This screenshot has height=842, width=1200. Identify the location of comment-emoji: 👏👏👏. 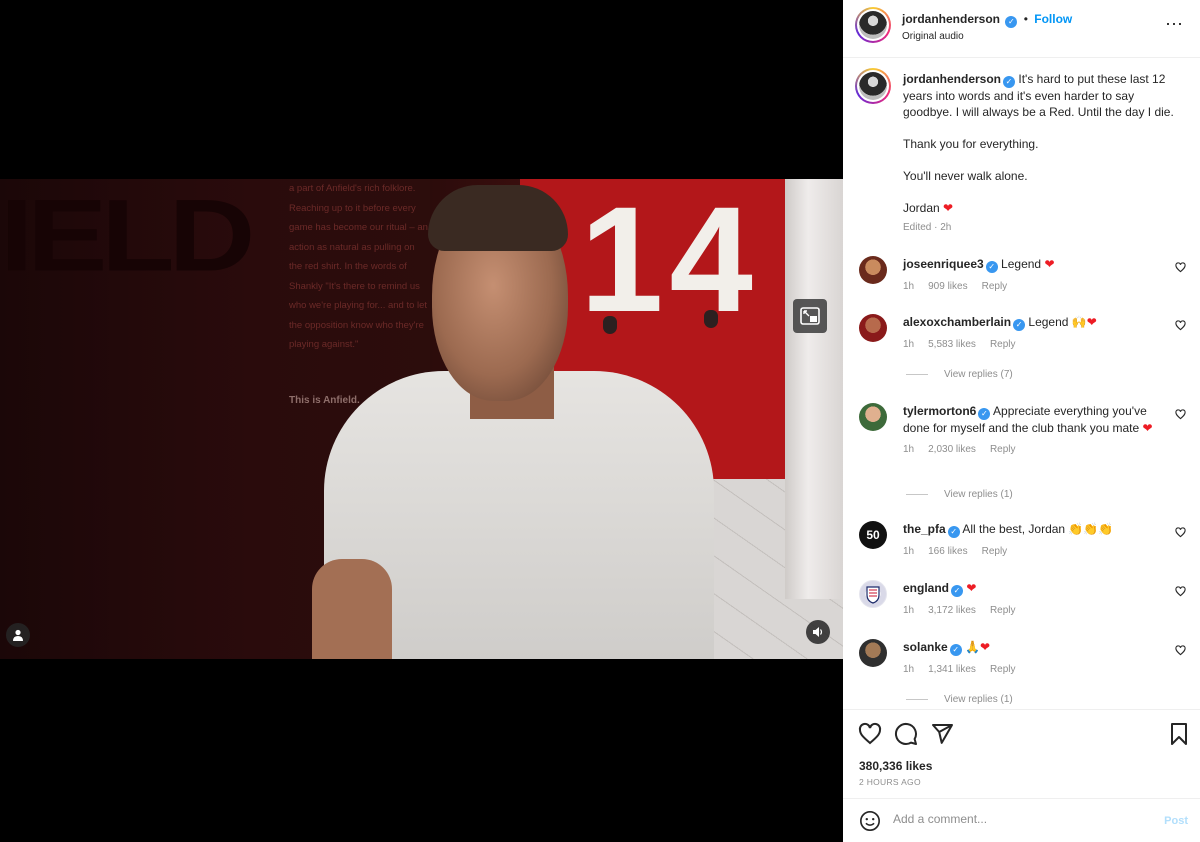
(1091, 529).